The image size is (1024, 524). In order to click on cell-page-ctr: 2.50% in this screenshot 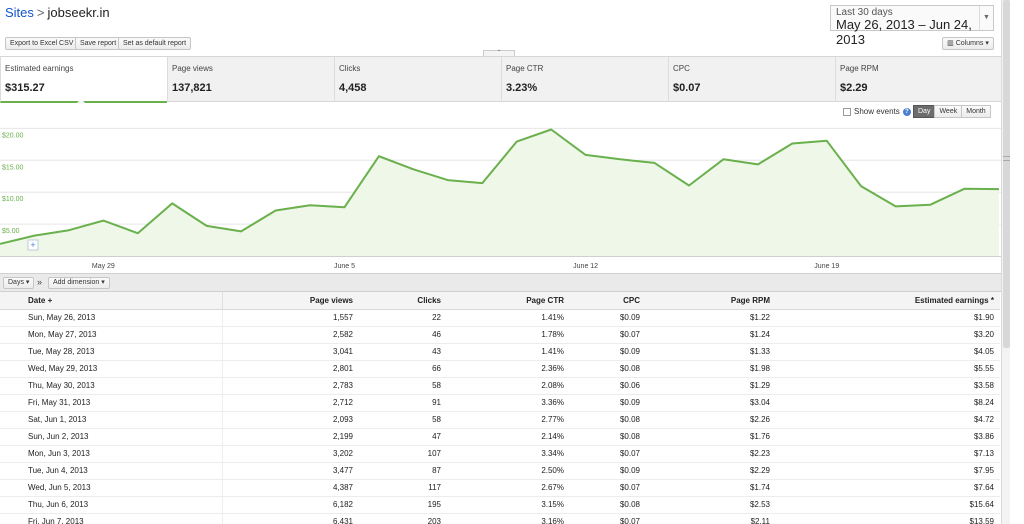, I will do `click(508, 471)`.